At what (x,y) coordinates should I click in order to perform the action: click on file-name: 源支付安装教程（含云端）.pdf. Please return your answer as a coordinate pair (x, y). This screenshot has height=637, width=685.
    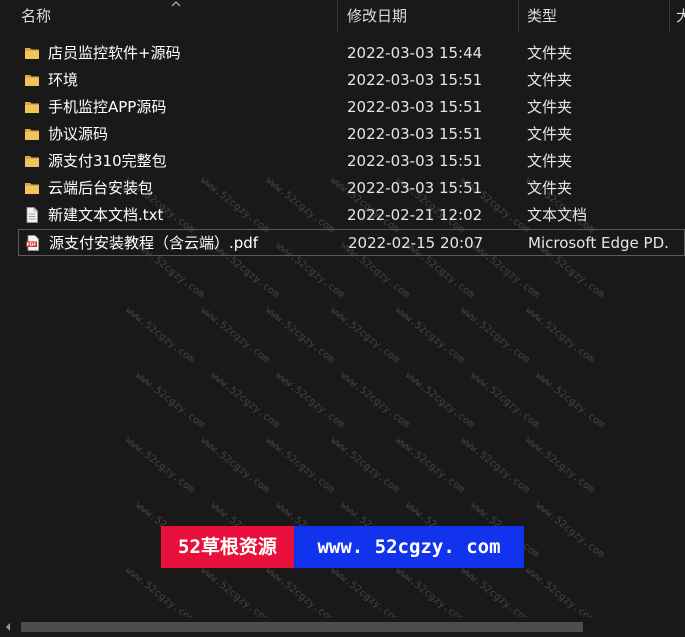
    Looking at the image, I should click on (154, 243).